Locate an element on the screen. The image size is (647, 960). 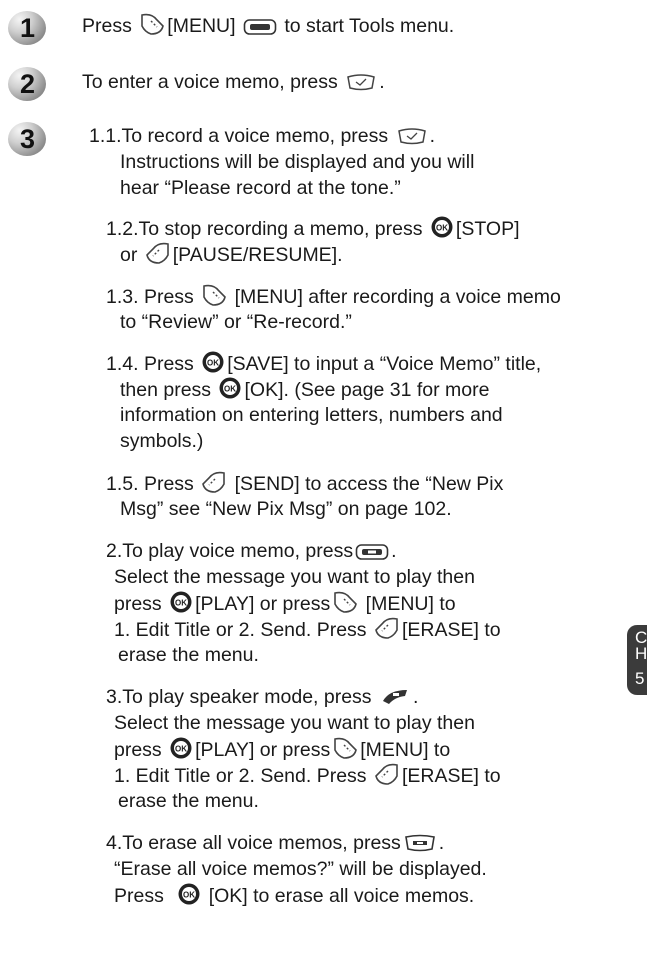
chapter-tab: C H 5 is located at coordinates (637, 660).